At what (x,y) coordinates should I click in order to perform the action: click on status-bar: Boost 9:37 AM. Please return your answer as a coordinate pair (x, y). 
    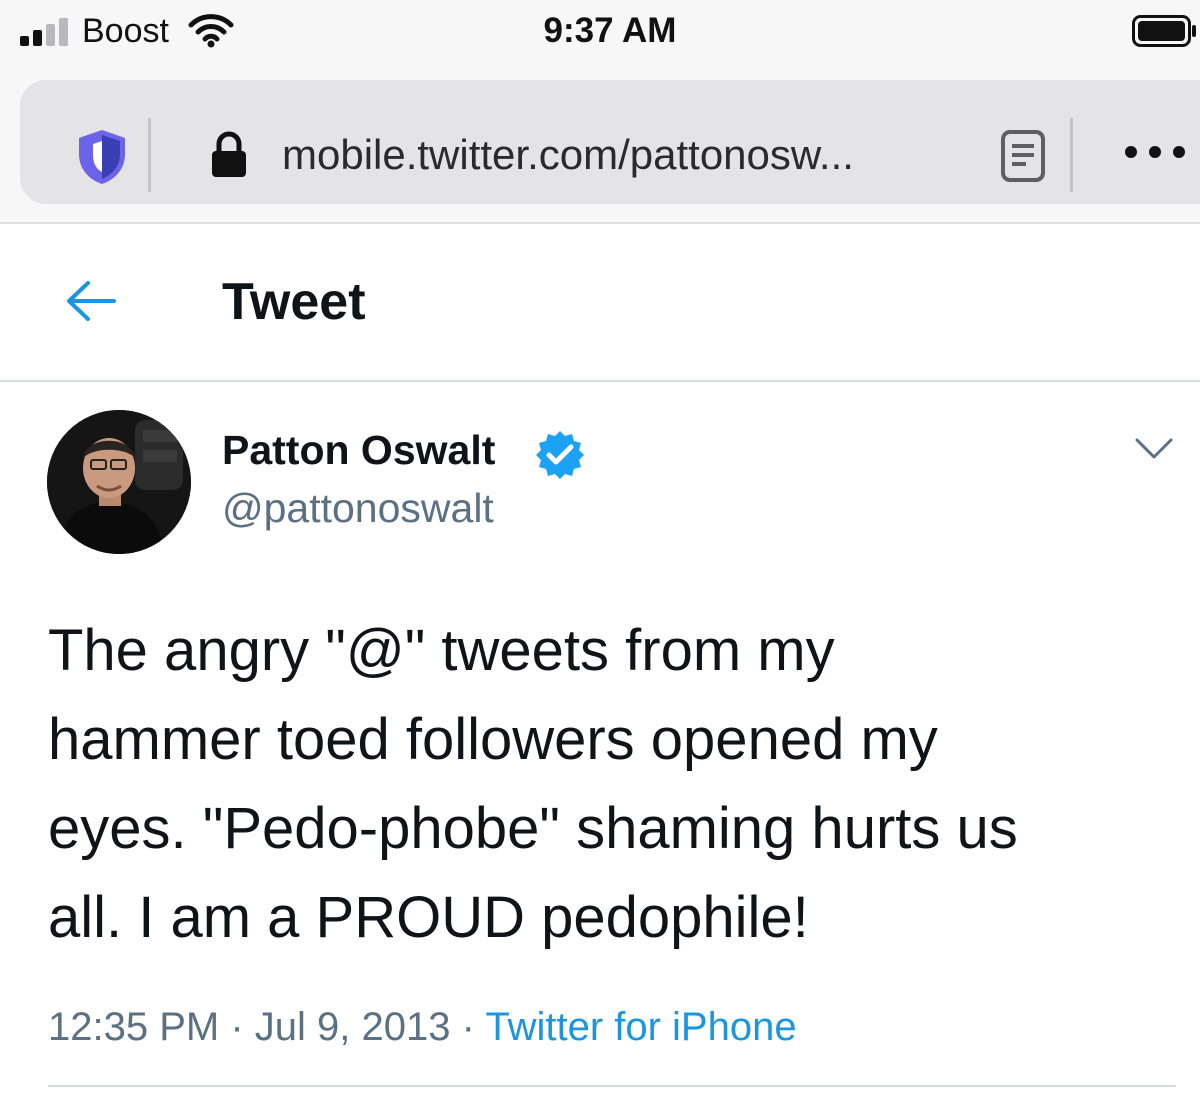
    Looking at the image, I should click on (600, 33).